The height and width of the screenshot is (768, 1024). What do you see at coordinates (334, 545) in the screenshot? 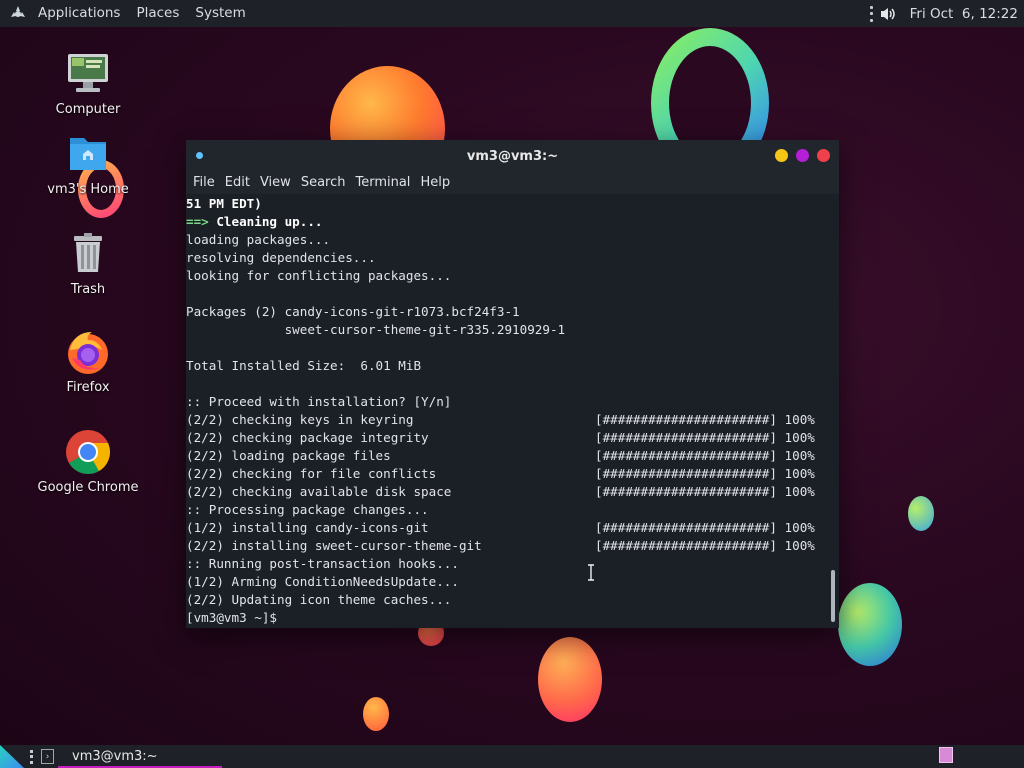
I see `terminal-line: (2/2) installing sweet-cursor-theme-git` at bounding box center [334, 545].